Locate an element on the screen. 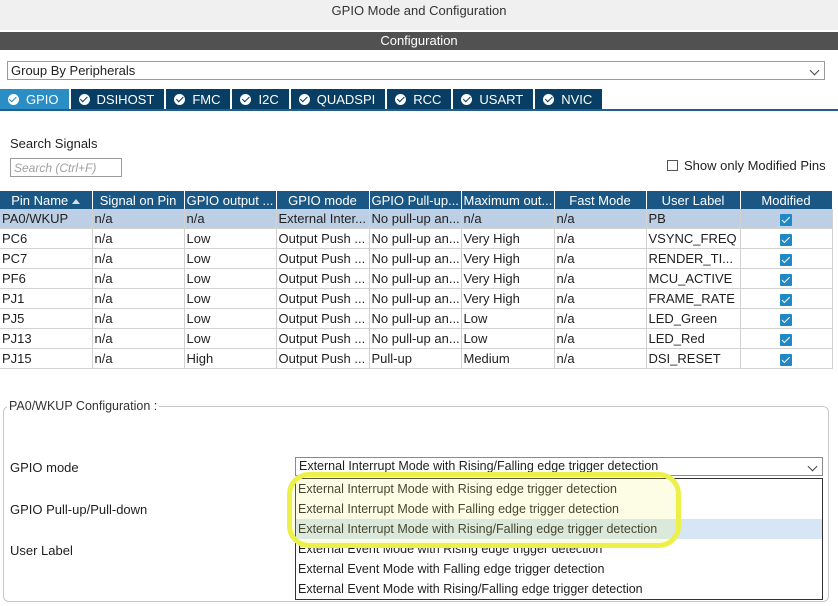  gpio-pull-label: GPIO Pull-up/Pull-down is located at coordinates (79, 509).